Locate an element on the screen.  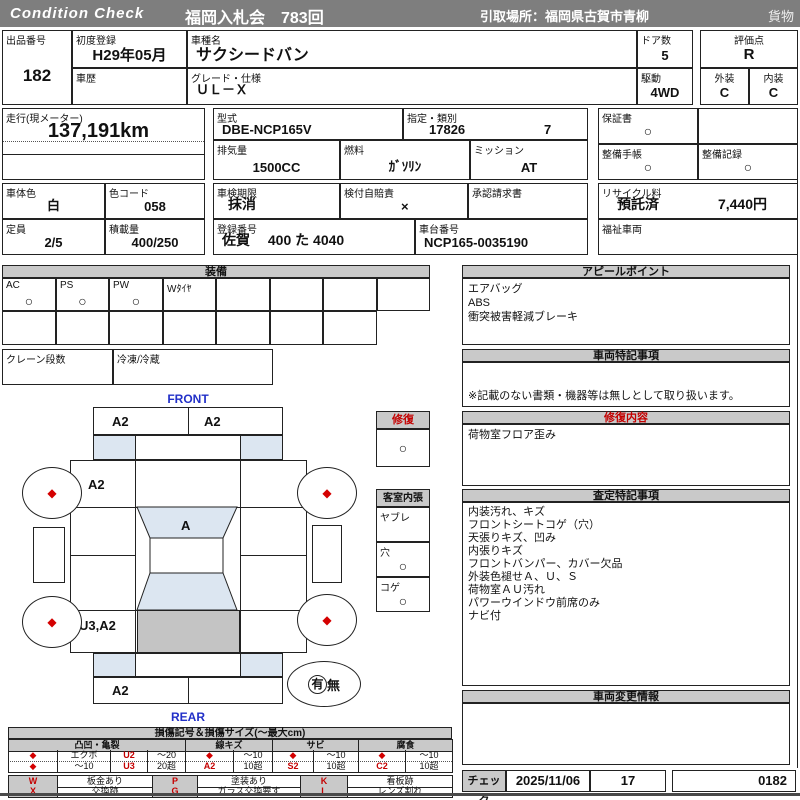
cabin-hole-value: ○ is located at coordinates (403, 566).